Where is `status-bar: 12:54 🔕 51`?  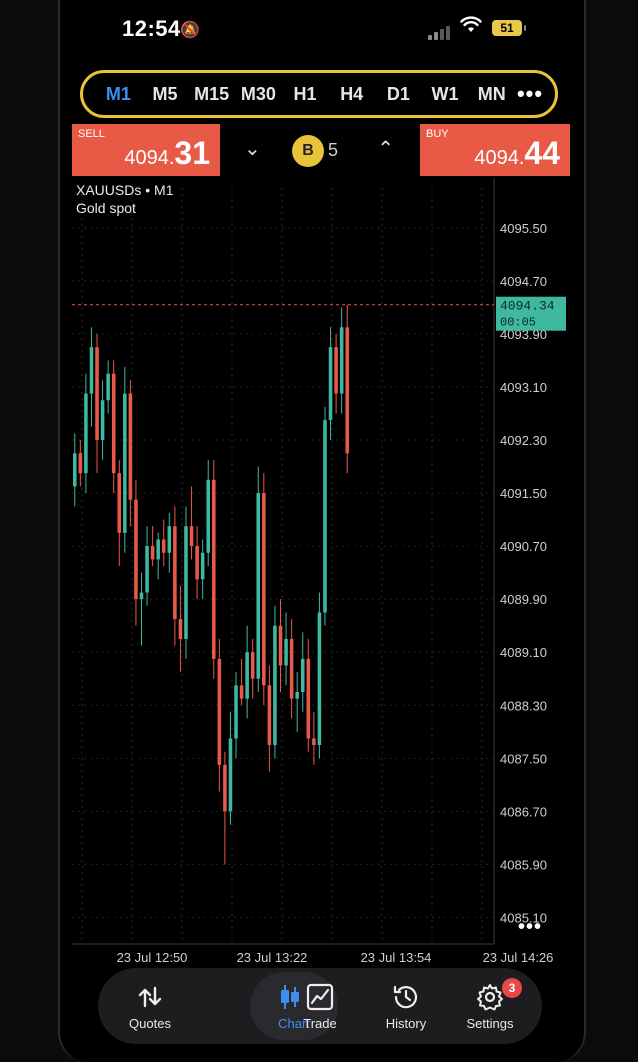 status-bar: 12:54 🔕 51 is located at coordinates (322, 30).